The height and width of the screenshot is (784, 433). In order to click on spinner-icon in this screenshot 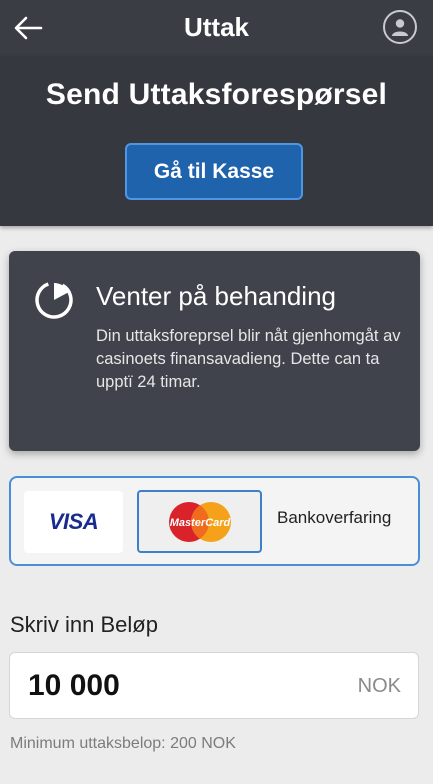, I will do `click(54, 300)`.